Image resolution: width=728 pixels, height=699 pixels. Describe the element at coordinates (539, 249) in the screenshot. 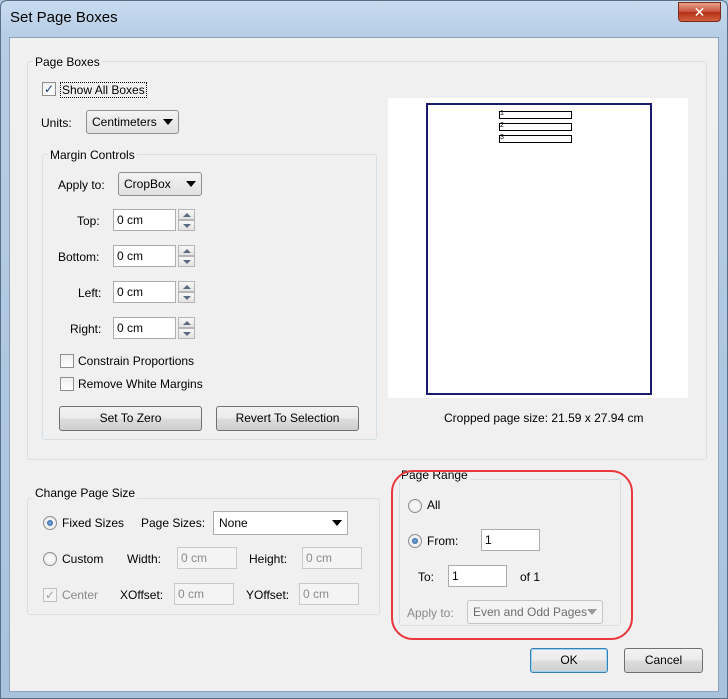

I see `page-preview: 1 2 3` at that location.